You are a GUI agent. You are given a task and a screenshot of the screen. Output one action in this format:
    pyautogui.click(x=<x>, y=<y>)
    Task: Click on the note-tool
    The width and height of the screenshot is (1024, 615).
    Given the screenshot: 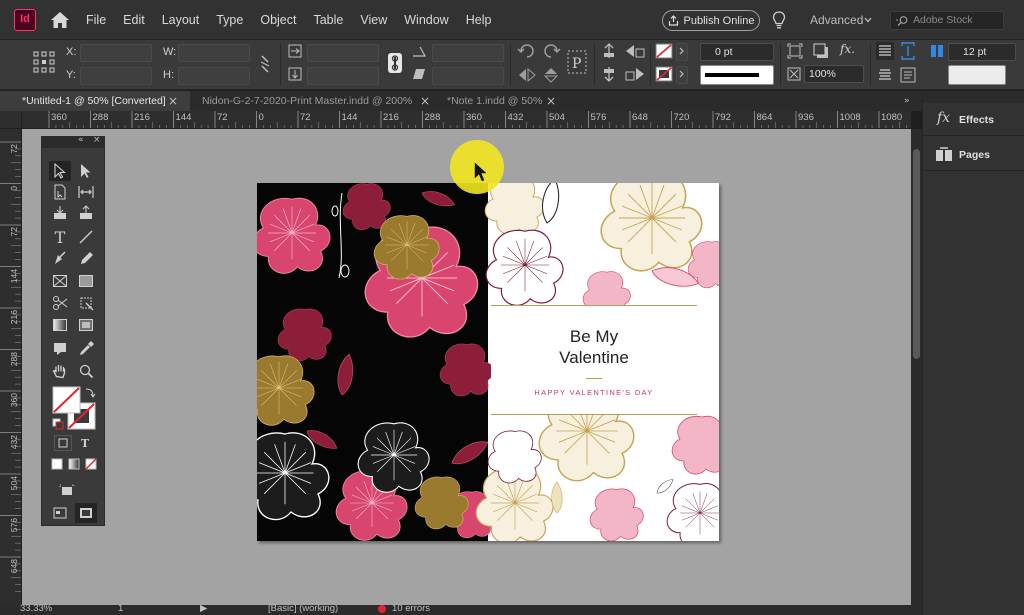 What is the action you would take?
    pyautogui.click(x=60, y=349)
    